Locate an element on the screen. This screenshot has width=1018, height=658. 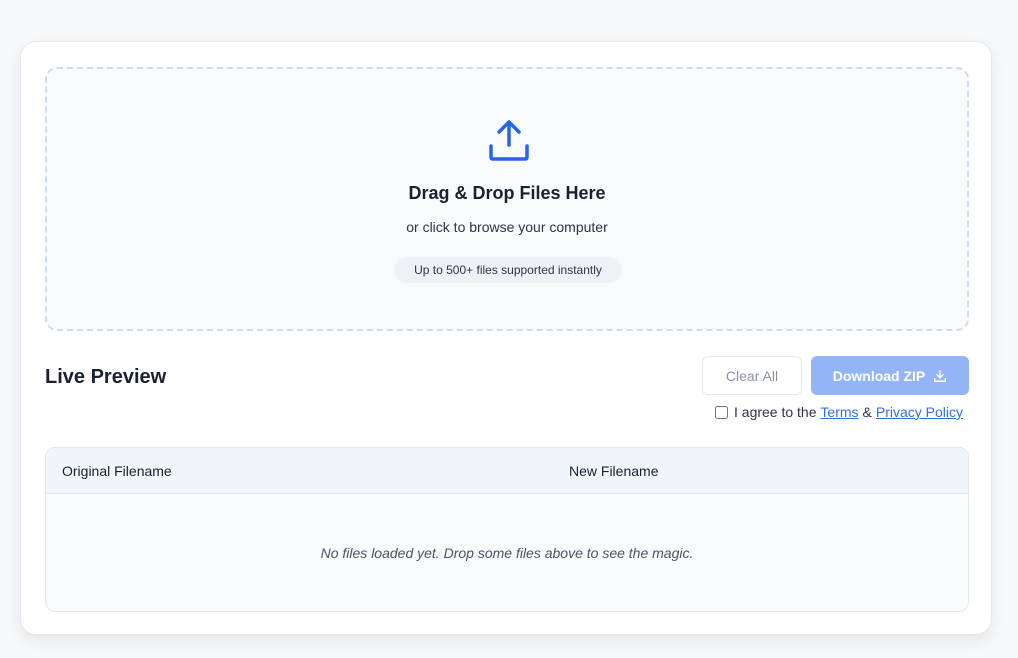
dropzone-subtitle: or click to browse your computer is located at coordinates (507, 227).